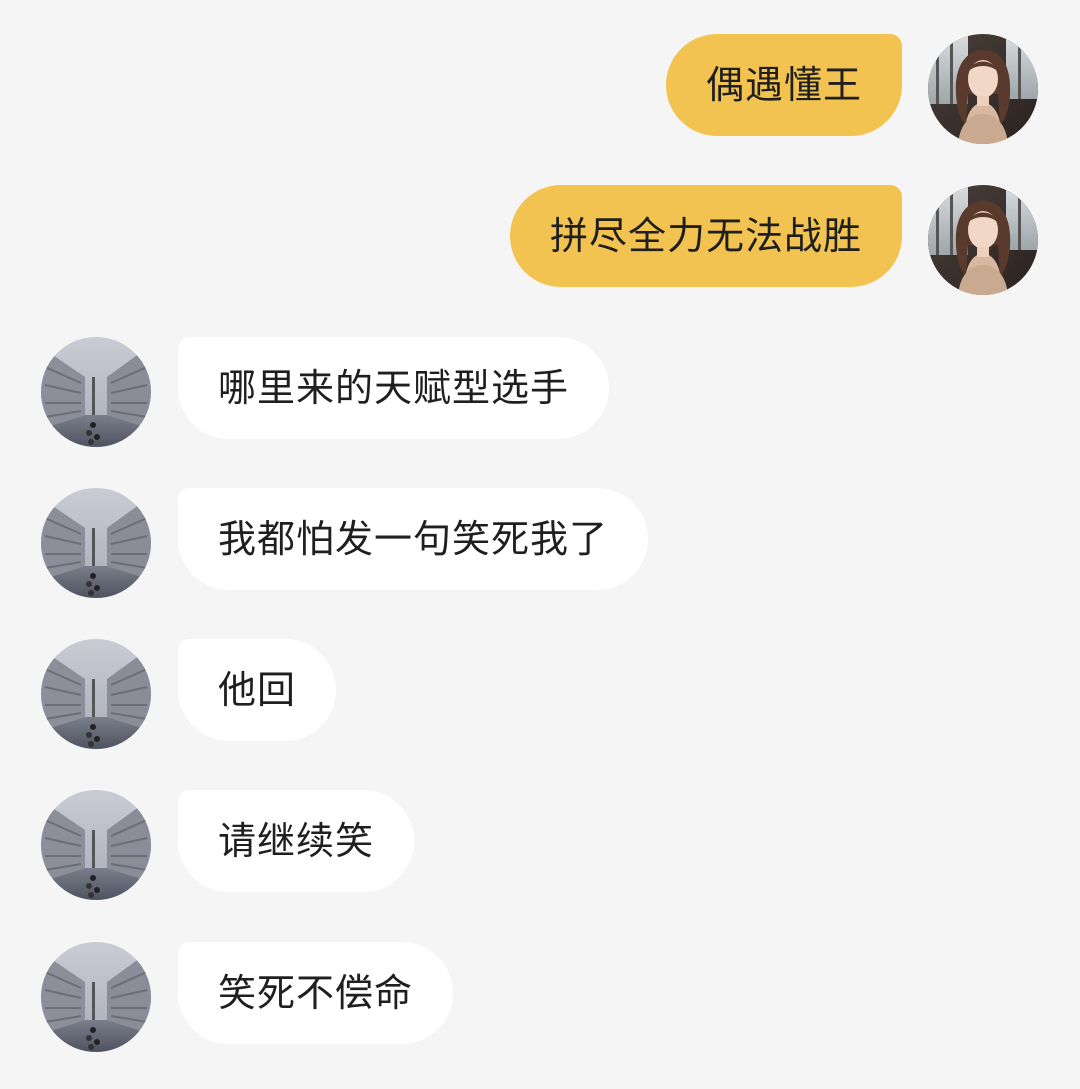 The height and width of the screenshot is (1089, 1080). What do you see at coordinates (540, 89) in the screenshot?
I see `message-row: 偶遇懂王` at bounding box center [540, 89].